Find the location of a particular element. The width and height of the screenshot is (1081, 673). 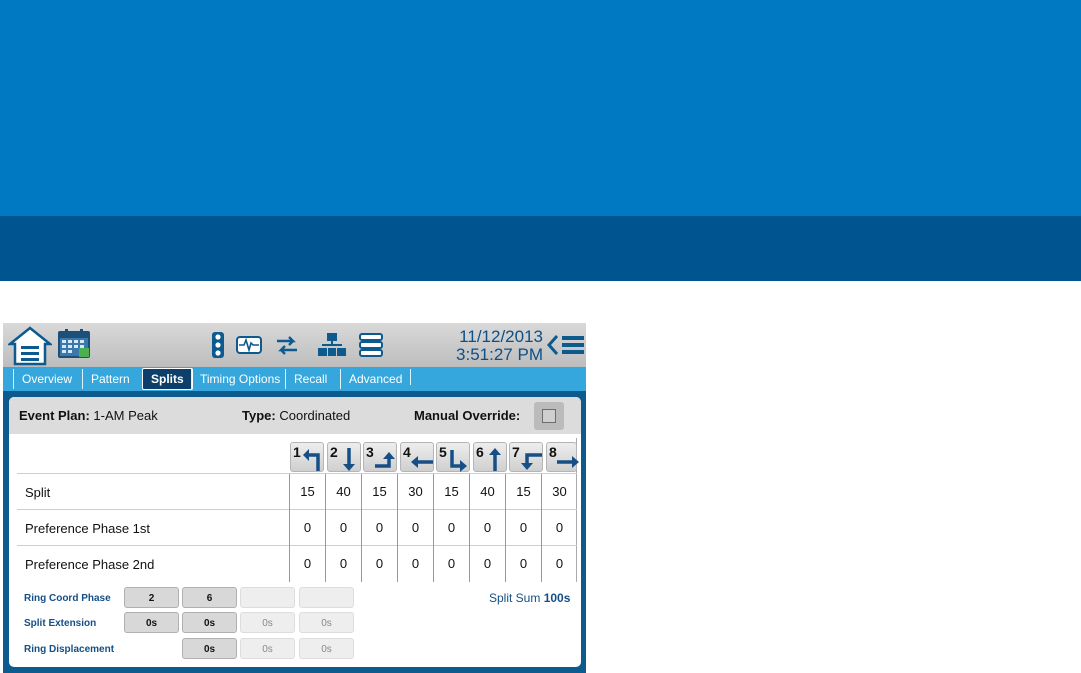

database-icon is located at coordinates (371, 345).